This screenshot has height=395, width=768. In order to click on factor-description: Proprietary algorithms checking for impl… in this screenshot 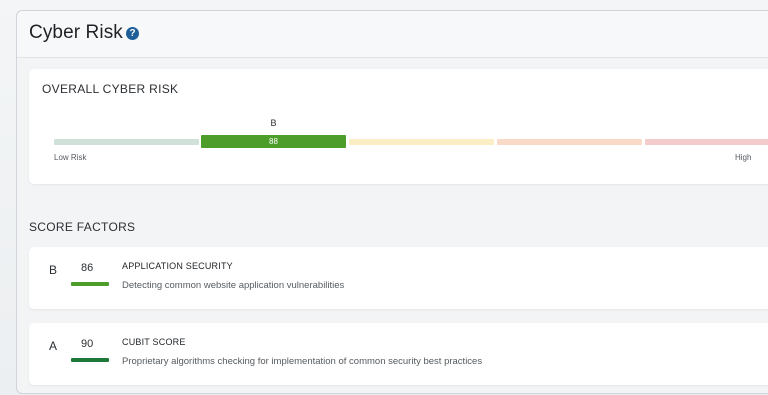, I will do `click(302, 361)`.